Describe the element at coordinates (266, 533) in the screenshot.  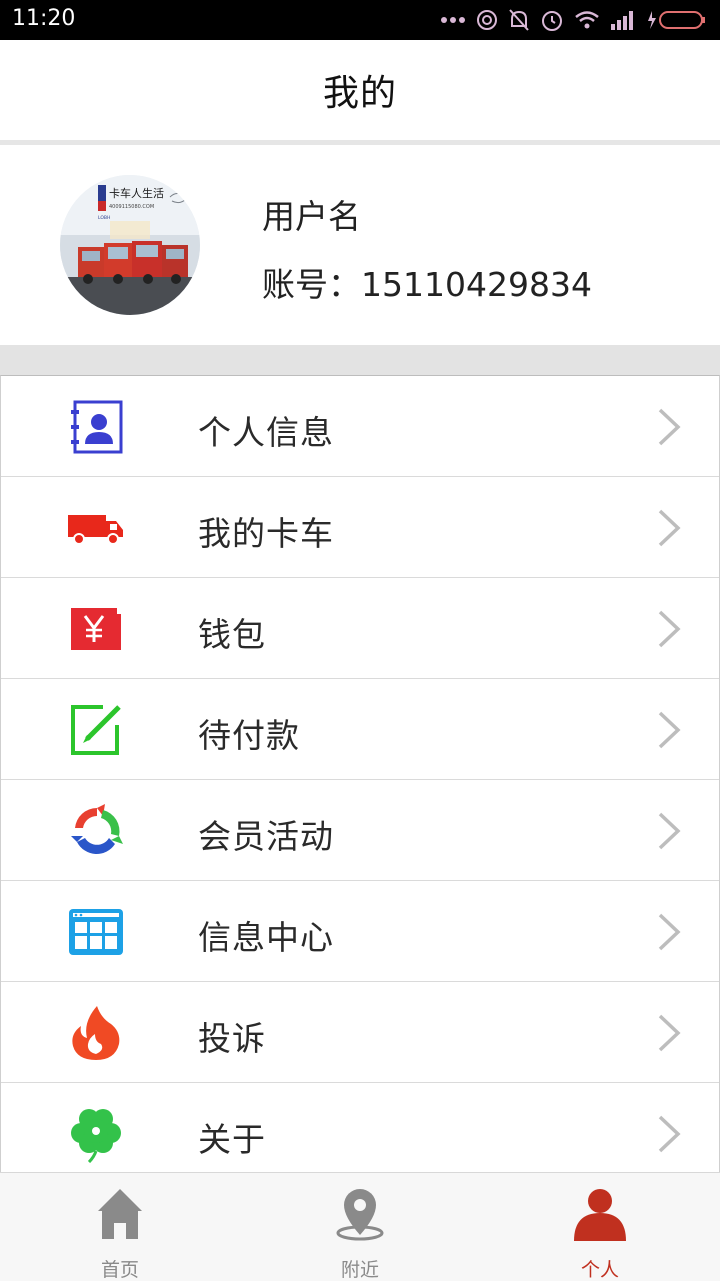
I see `menu-item-label: 我的卡车` at that location.